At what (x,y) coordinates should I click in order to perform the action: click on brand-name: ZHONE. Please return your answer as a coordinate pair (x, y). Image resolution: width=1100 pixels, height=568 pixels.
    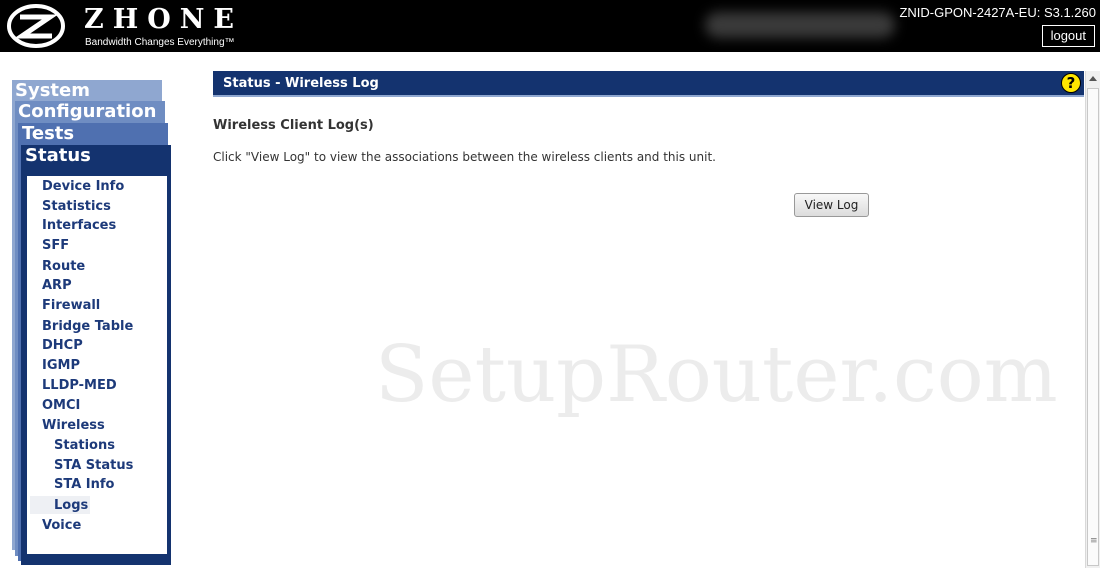
    Looking at the image, I should click on (163, 19).